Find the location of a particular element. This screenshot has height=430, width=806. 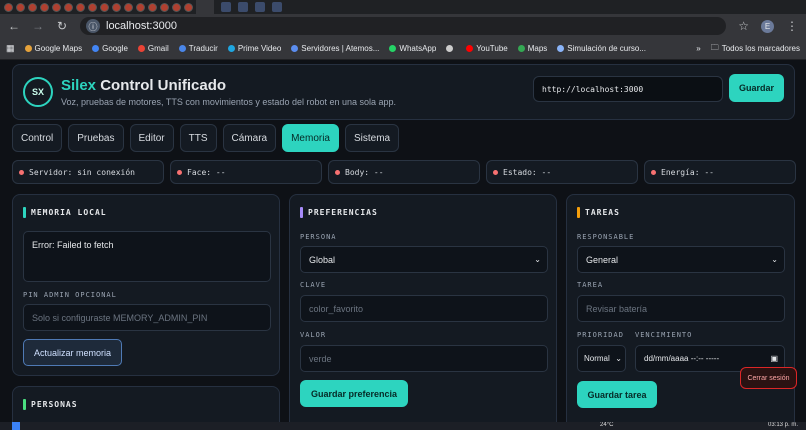

folder-icon: 🗀 is located at coordinates (714, 47).